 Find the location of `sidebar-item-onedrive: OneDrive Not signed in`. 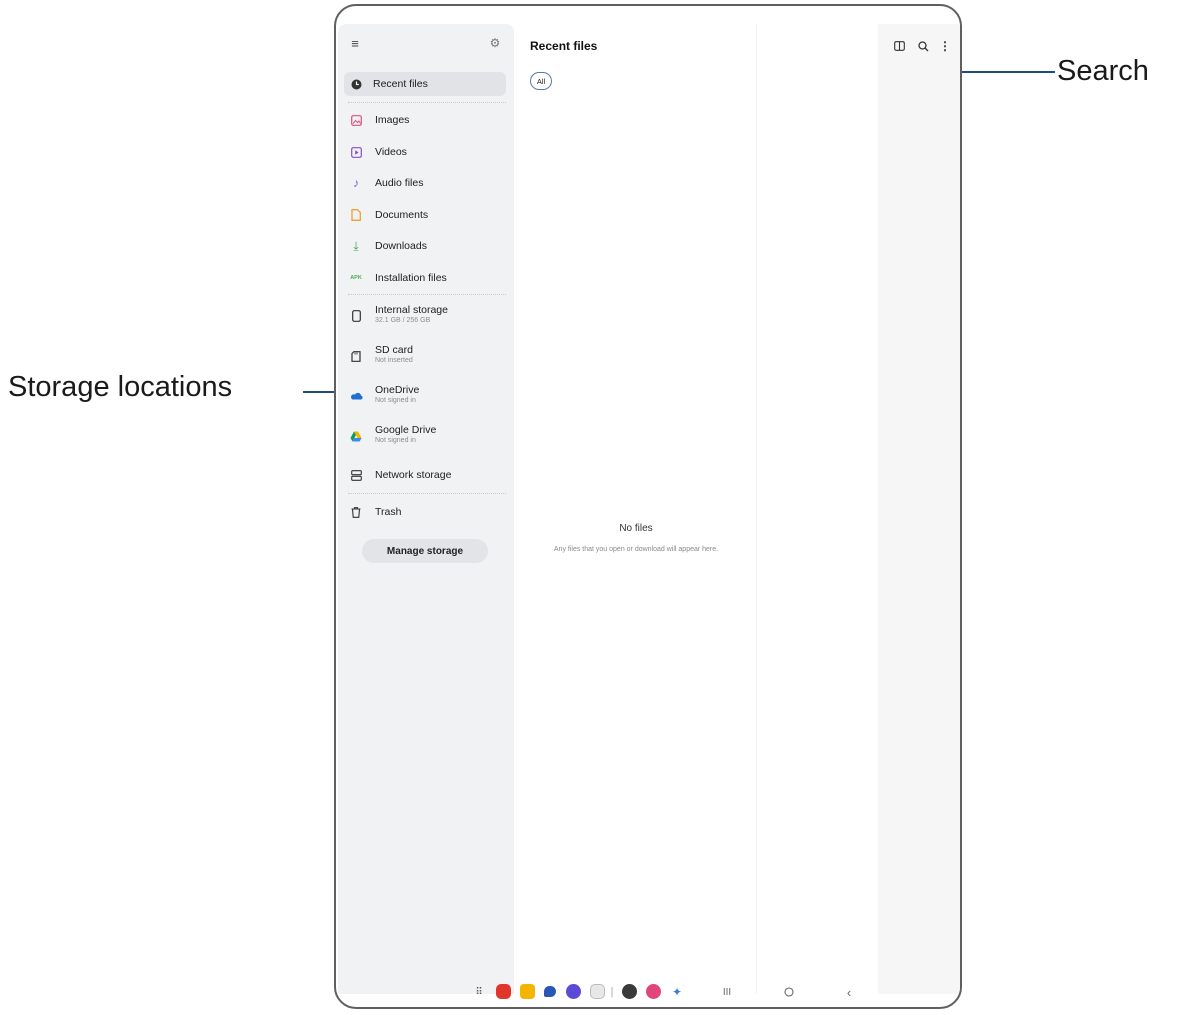

sidebar-item-onedrive: OneDrive Not signed in is located at coordinates (426, 396).